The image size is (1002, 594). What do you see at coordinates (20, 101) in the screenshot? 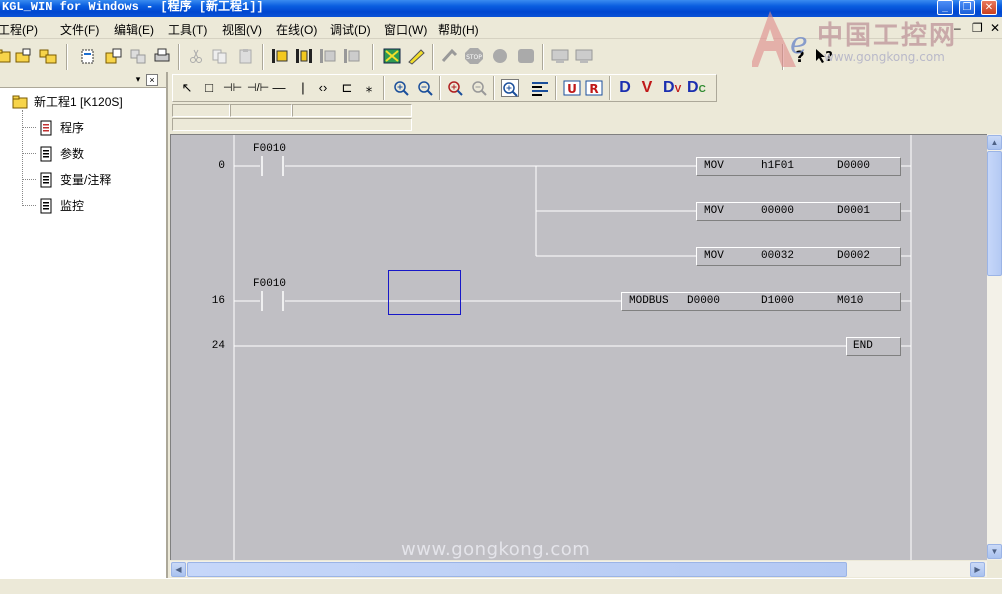
I see `folder-icon` at bounding box center [20, 101].